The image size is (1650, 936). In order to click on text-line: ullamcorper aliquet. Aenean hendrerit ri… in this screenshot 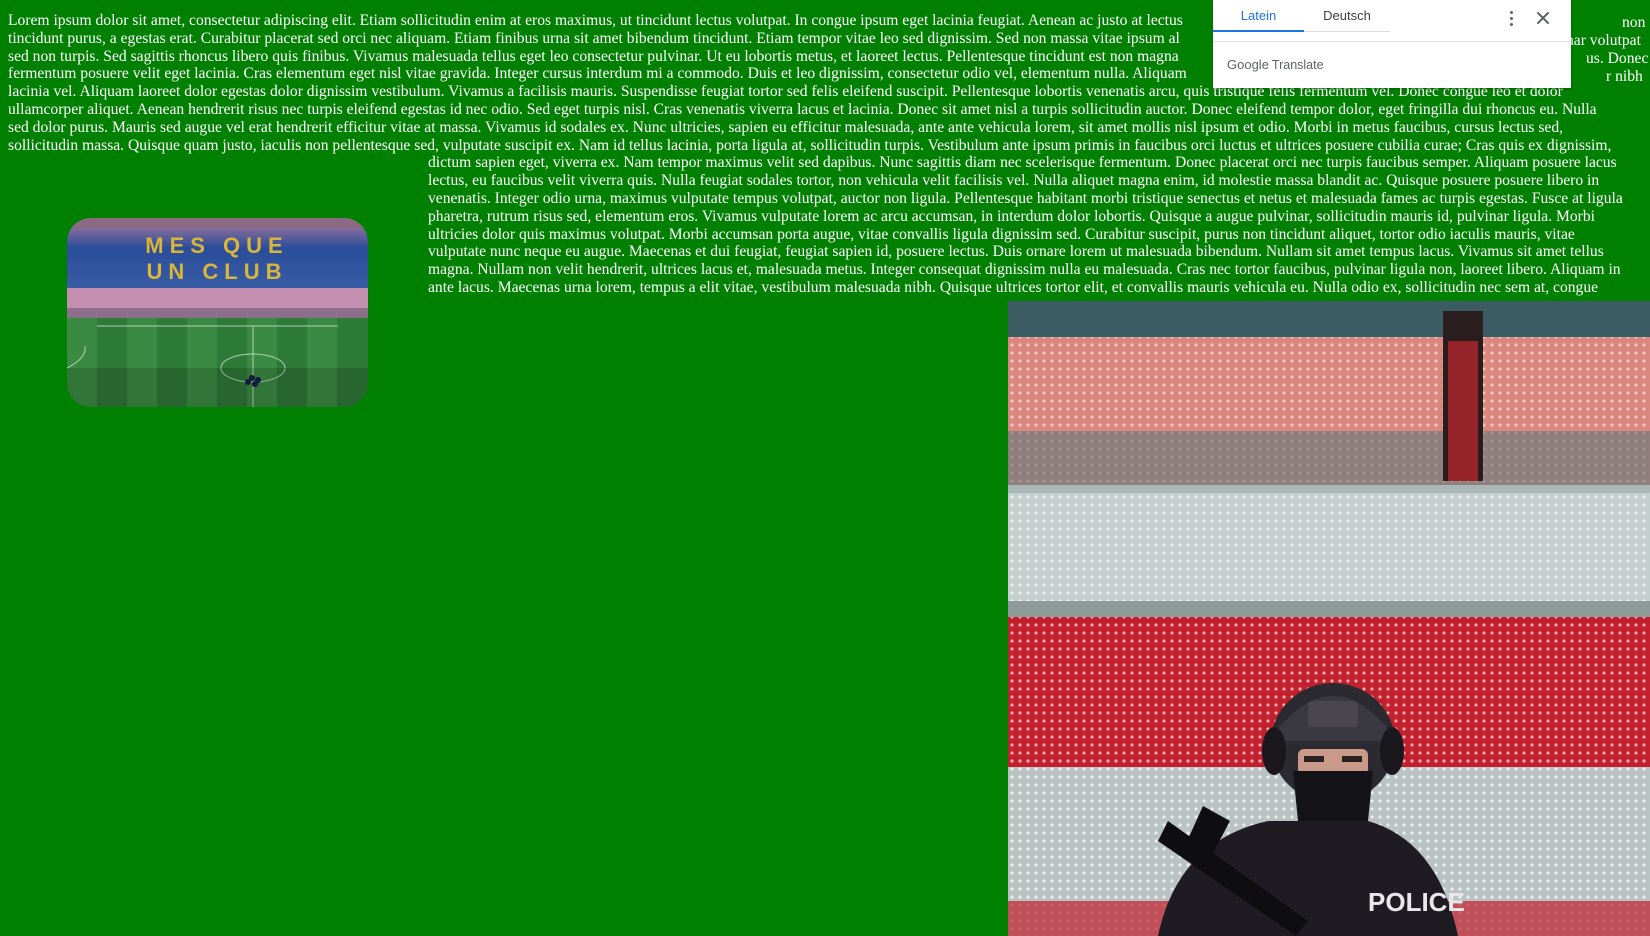, I will do `click(802, 109)`.